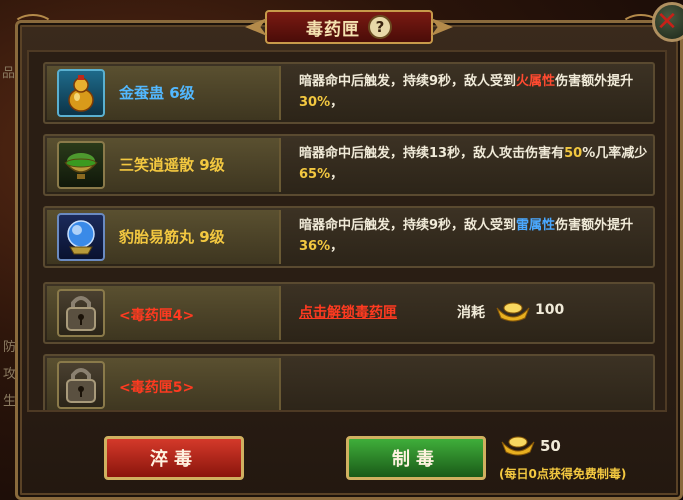 The height and width of the screenshot is (500, 683). Describe the element at coordinates (81, 93) in the screenshot. I see `golden-gourd-icon` at that location.